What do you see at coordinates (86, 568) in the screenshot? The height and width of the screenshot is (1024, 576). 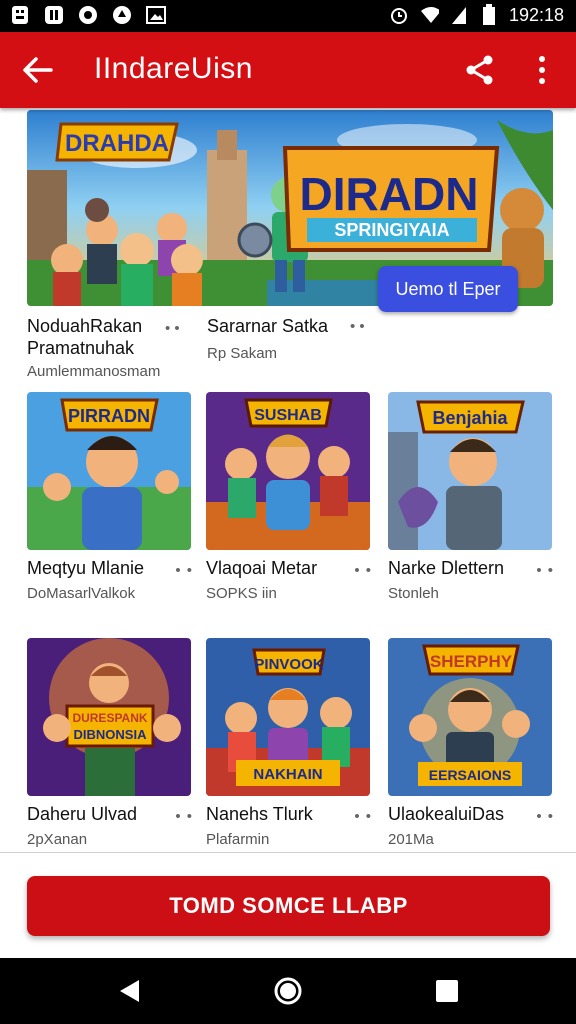 I see `game-title: Meqtyu Mlanie` at bounding box center [86, 568].